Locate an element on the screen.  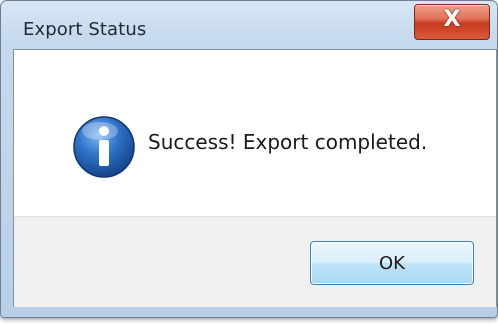
information-icon is located at coordinates (104, 147).